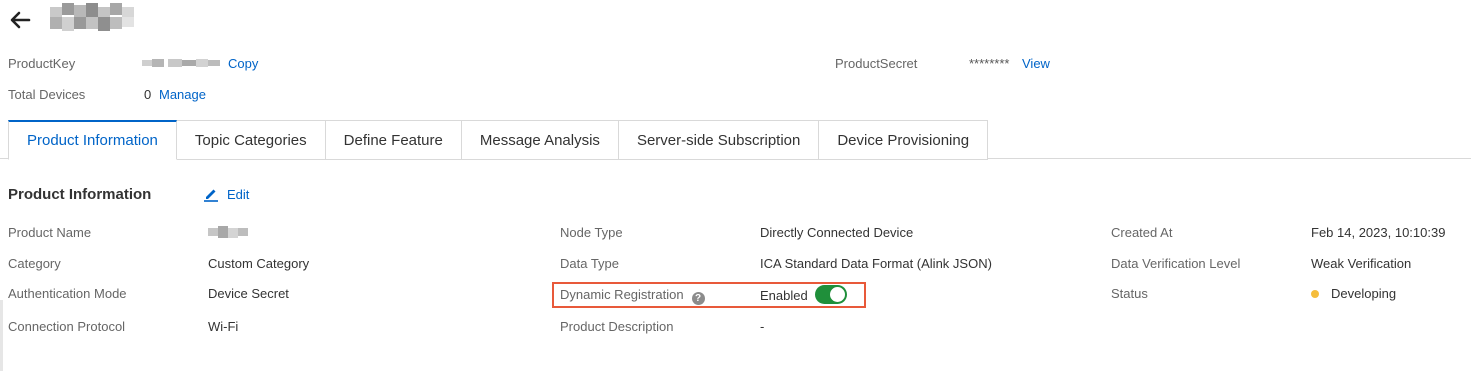  Describe the element at coordinates (248, 293) in the screenshot. I see `auth-mode-value: Device Secret` at that location.